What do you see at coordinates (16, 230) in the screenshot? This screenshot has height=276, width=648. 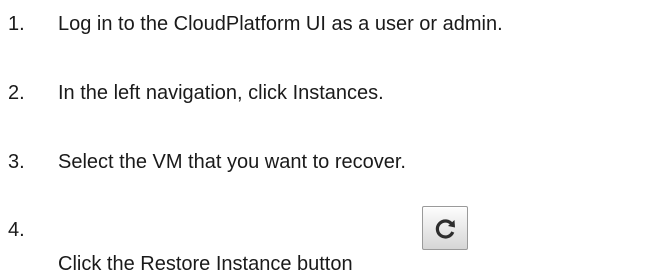 I see `step-number: 4.` at bounding box center [16, 230].